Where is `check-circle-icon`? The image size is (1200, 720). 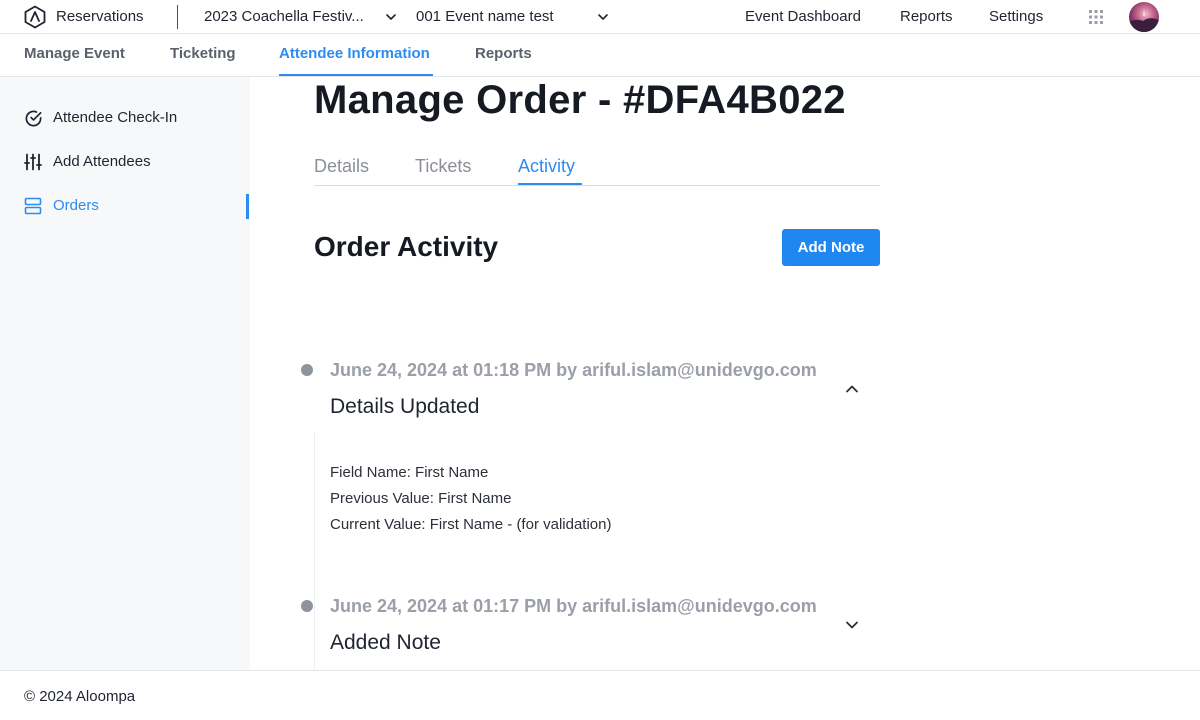 check-circle-icon is located at coordinates (33, 118).